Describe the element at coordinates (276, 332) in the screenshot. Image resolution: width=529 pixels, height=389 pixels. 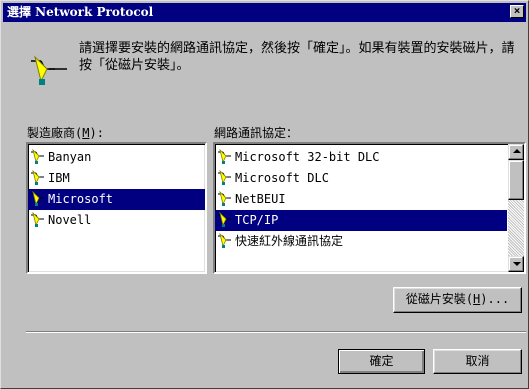
I see `separator` at that location.